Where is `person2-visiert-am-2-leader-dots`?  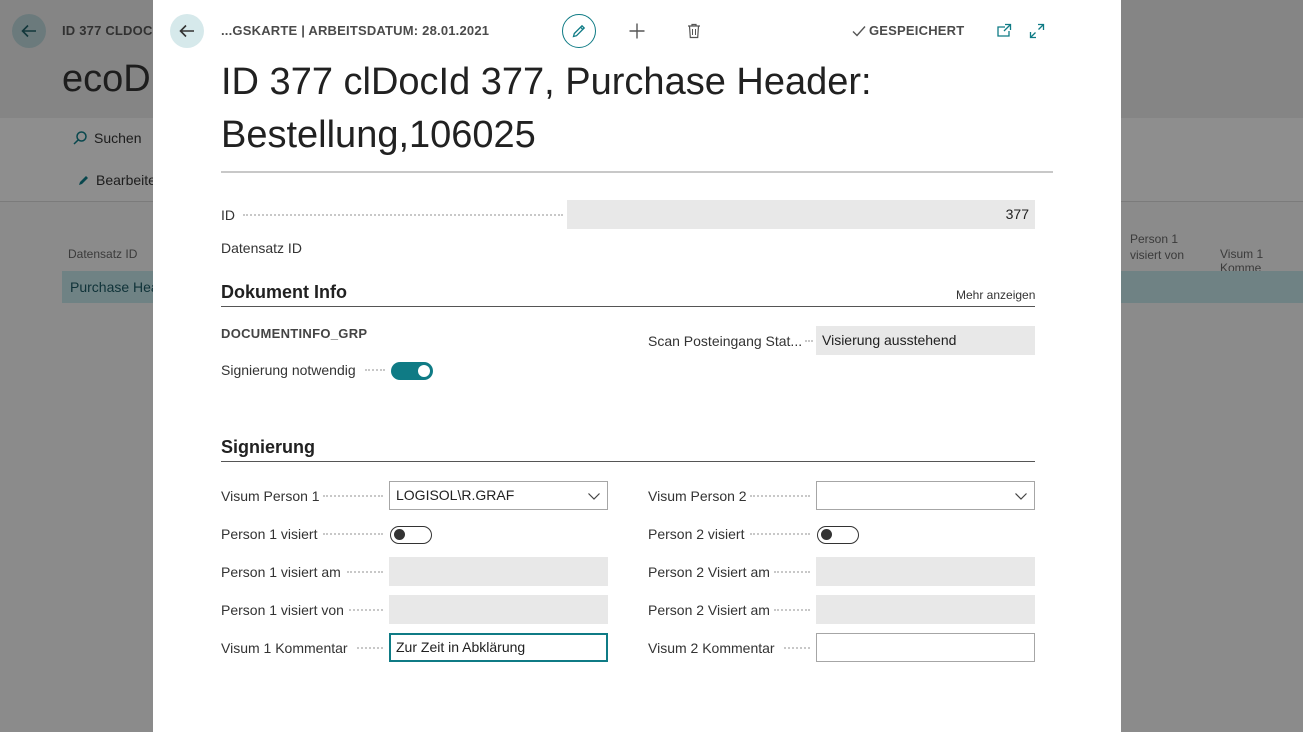 person2-visiert-am-2-leader-dots is located at coordinates (792, 610).